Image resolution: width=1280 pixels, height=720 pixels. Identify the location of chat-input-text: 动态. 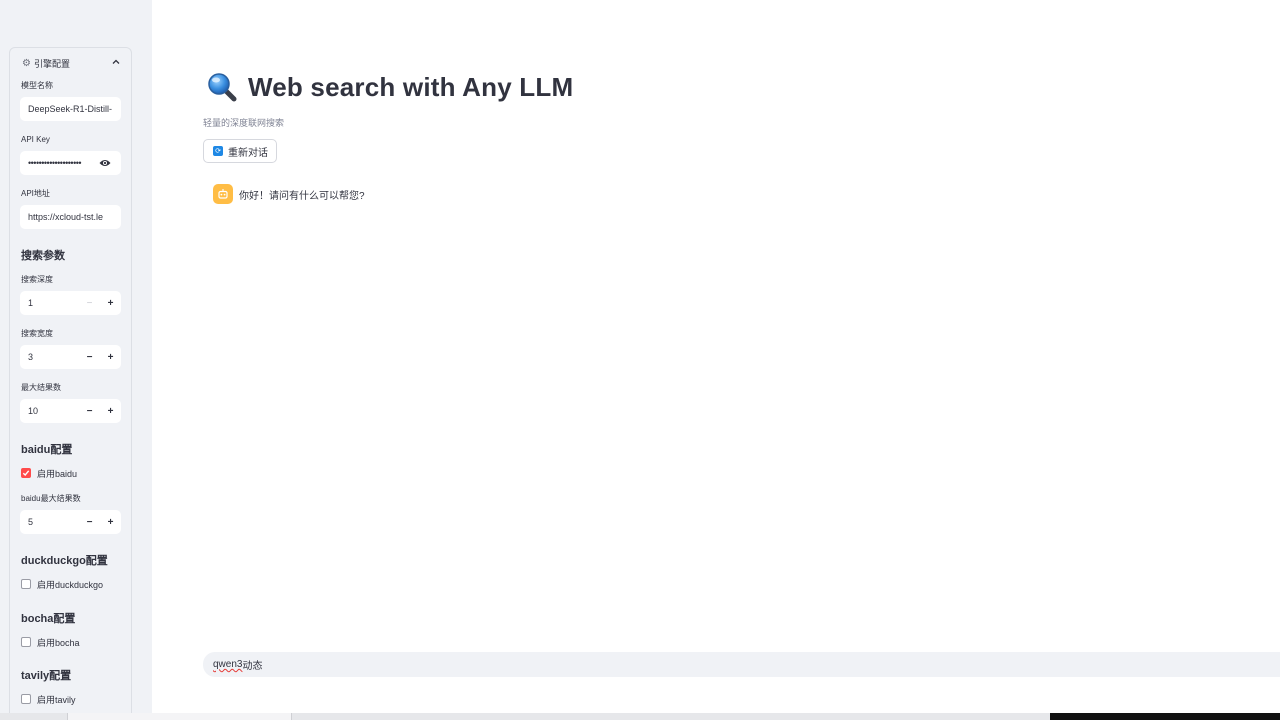
(252, 666).